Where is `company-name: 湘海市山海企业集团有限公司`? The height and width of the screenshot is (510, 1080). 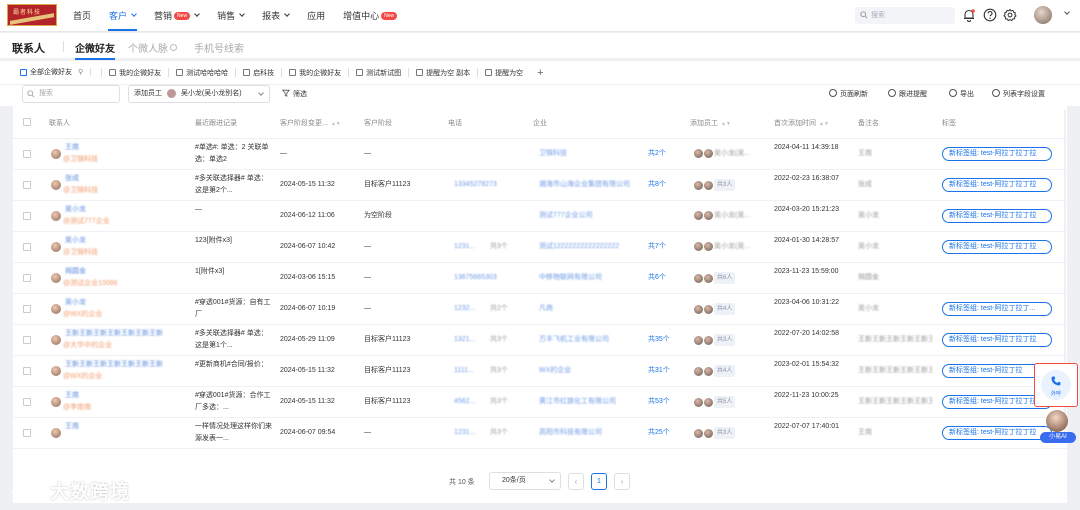
company-name: 湘海市山海企业集团有限公司 is located at coordinates (584, 185).